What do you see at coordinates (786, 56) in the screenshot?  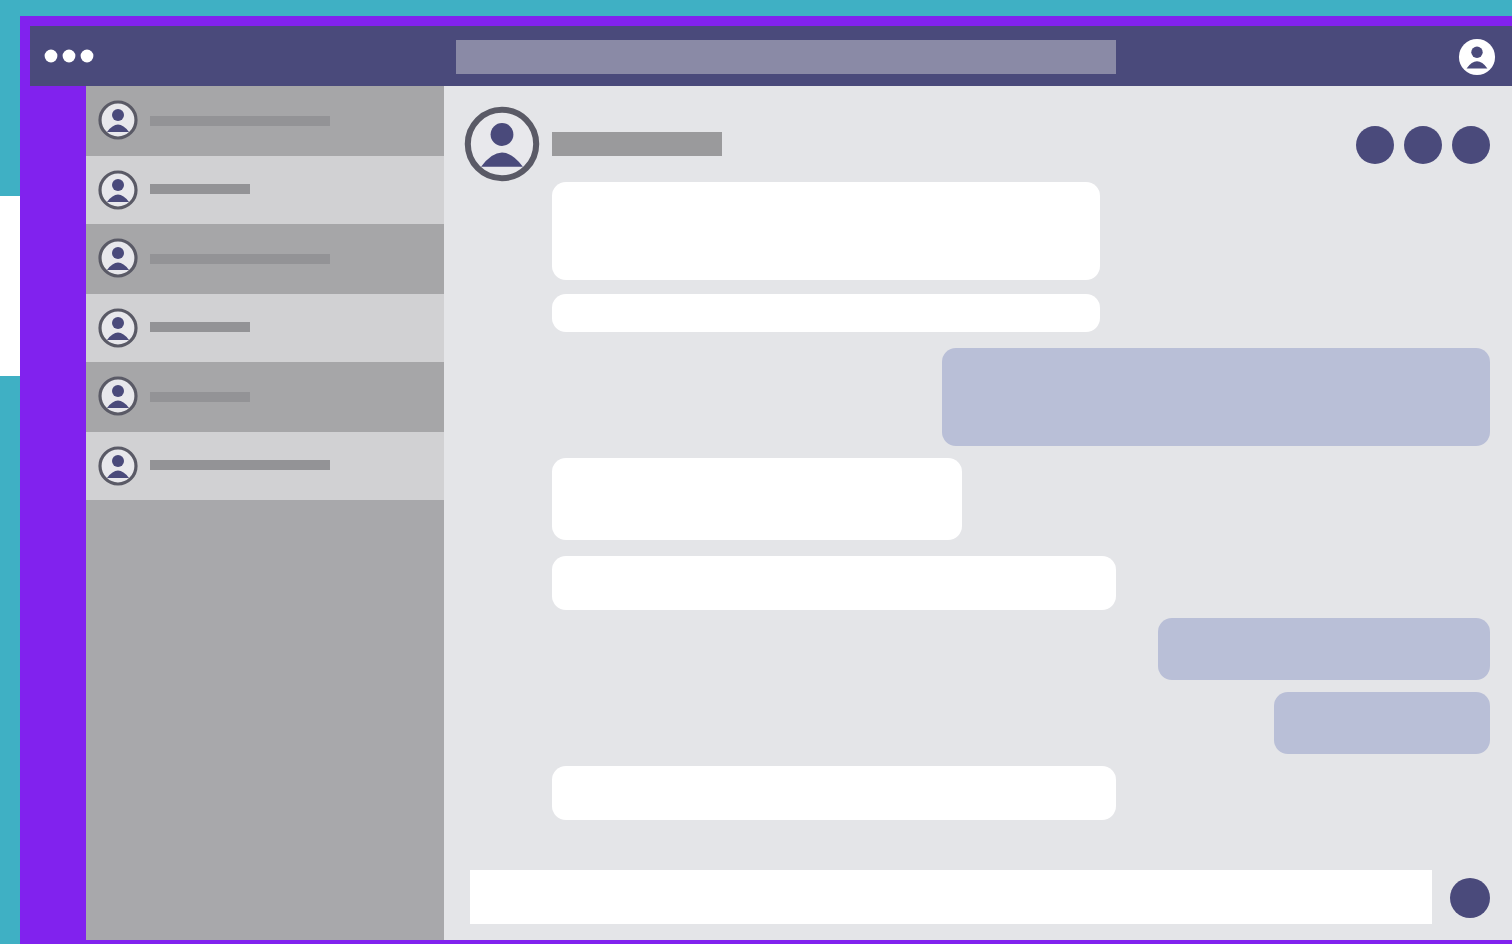 I see `search-field` at bounding box center [786, 56].